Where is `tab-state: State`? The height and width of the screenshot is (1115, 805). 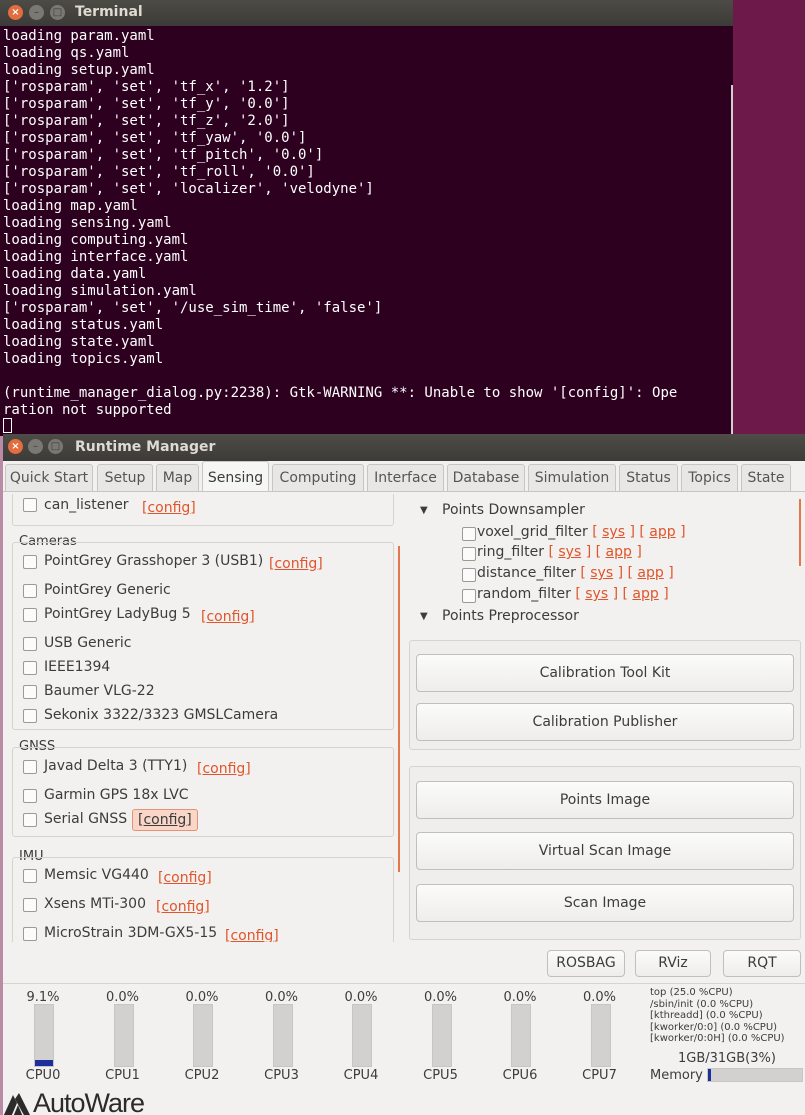
tab-state: State is located at coordinates (766, 478).